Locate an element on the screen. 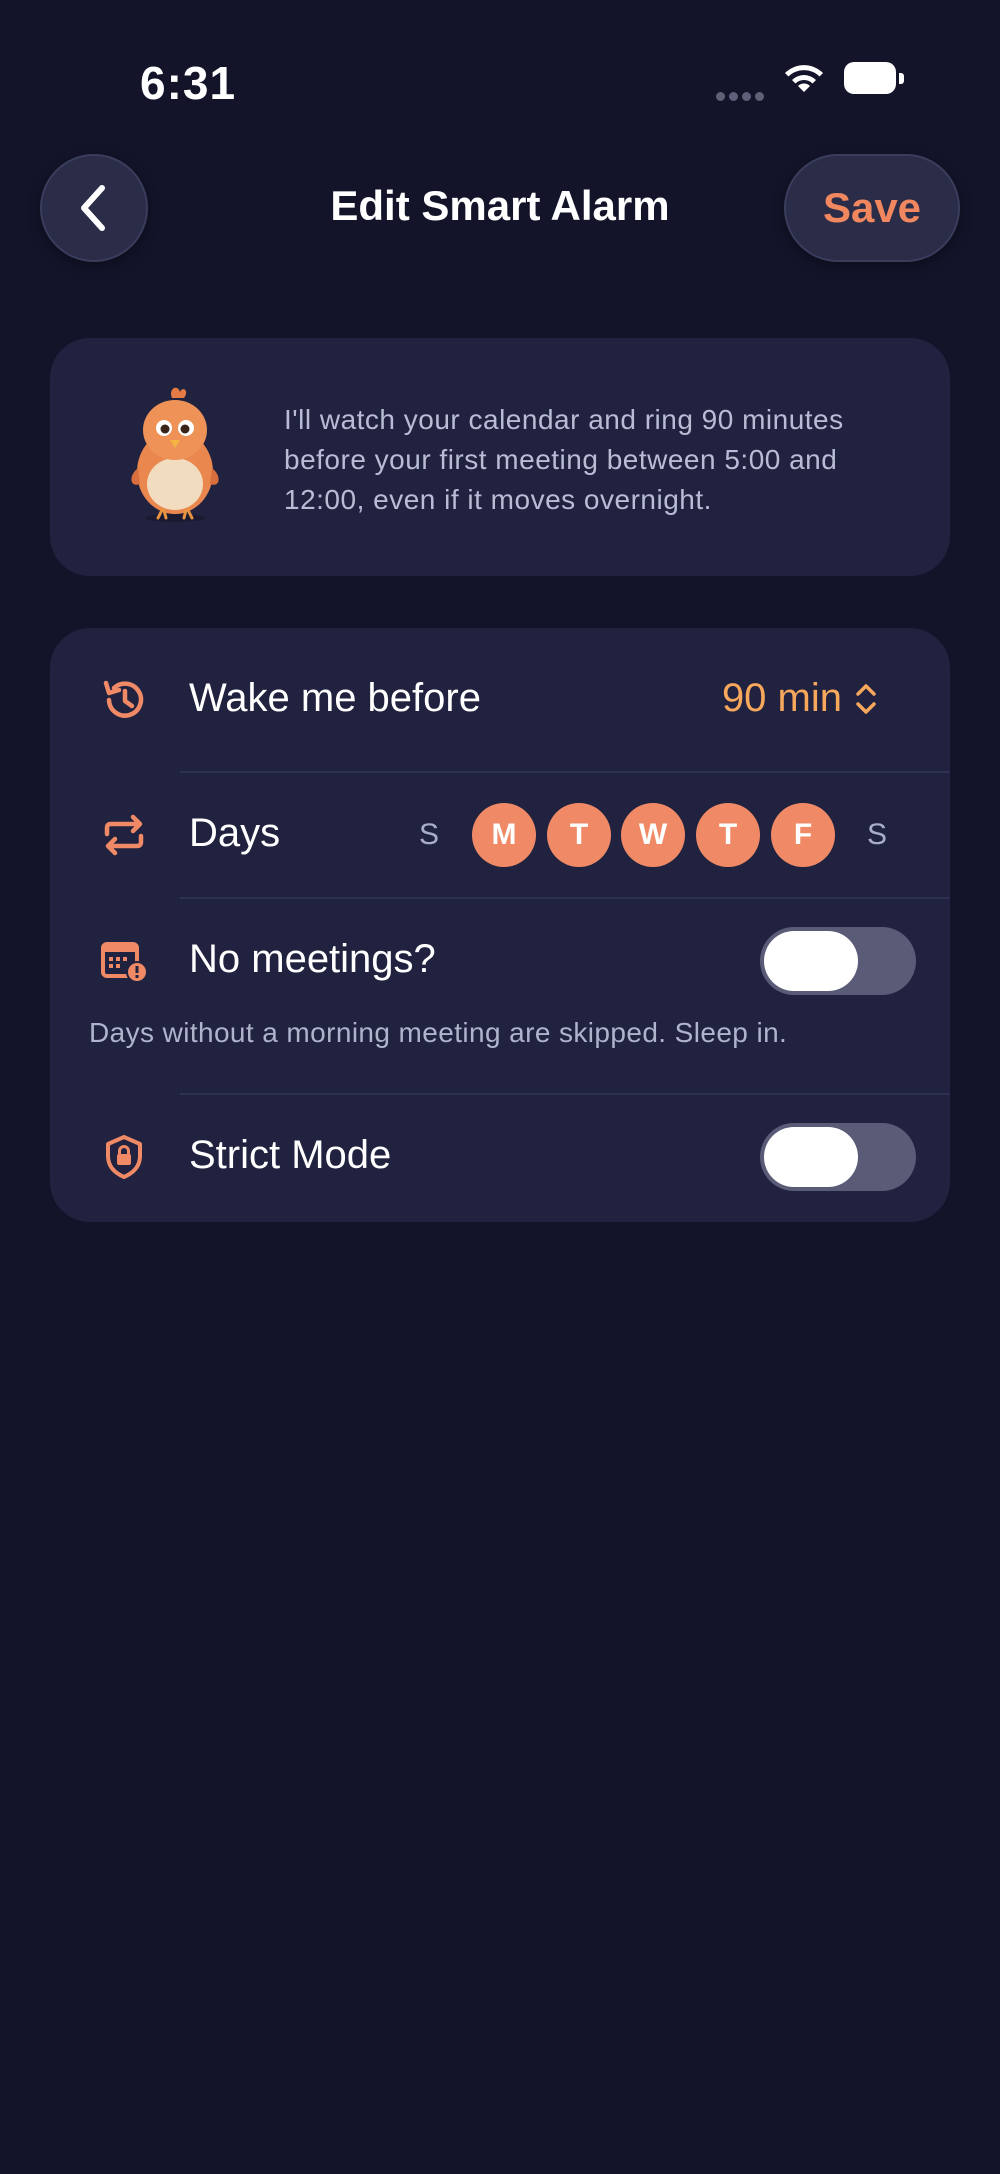  save-button: Save is located at coordinates (872, 208).